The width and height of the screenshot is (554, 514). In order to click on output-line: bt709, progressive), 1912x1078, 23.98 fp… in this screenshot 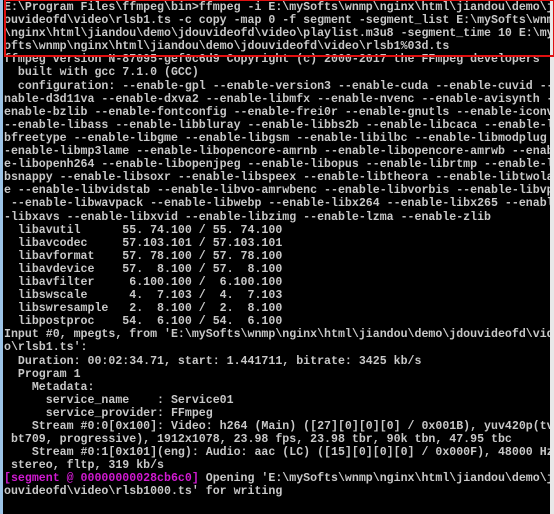, I will do `click(258, 440)`.